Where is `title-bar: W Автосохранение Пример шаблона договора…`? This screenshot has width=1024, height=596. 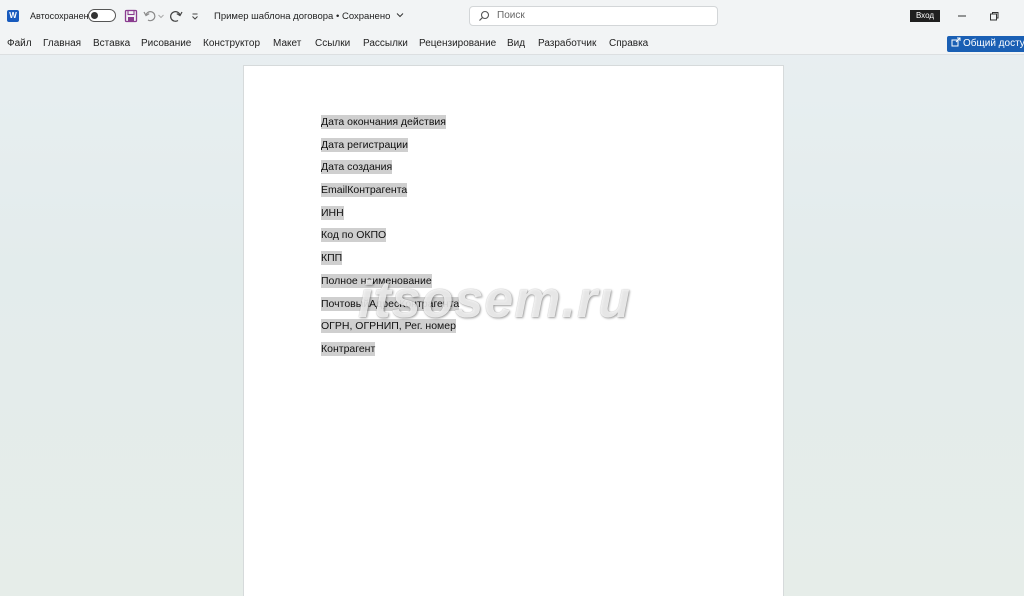
title-bar: W Автосохранение Пример шаблона договора… is located at coordinates (512, 16).